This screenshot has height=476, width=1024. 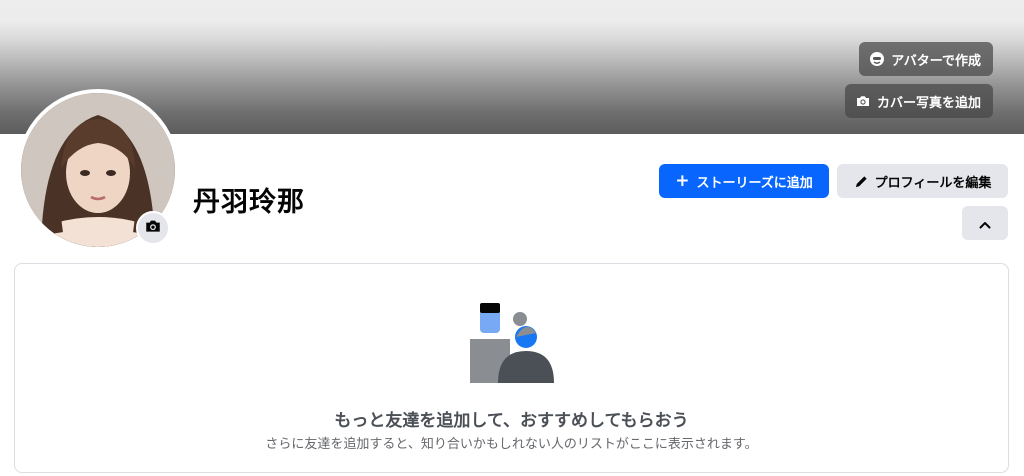 I want to click on add-to-story-label: ストーリーズに追加, so click(x=754, y=183).